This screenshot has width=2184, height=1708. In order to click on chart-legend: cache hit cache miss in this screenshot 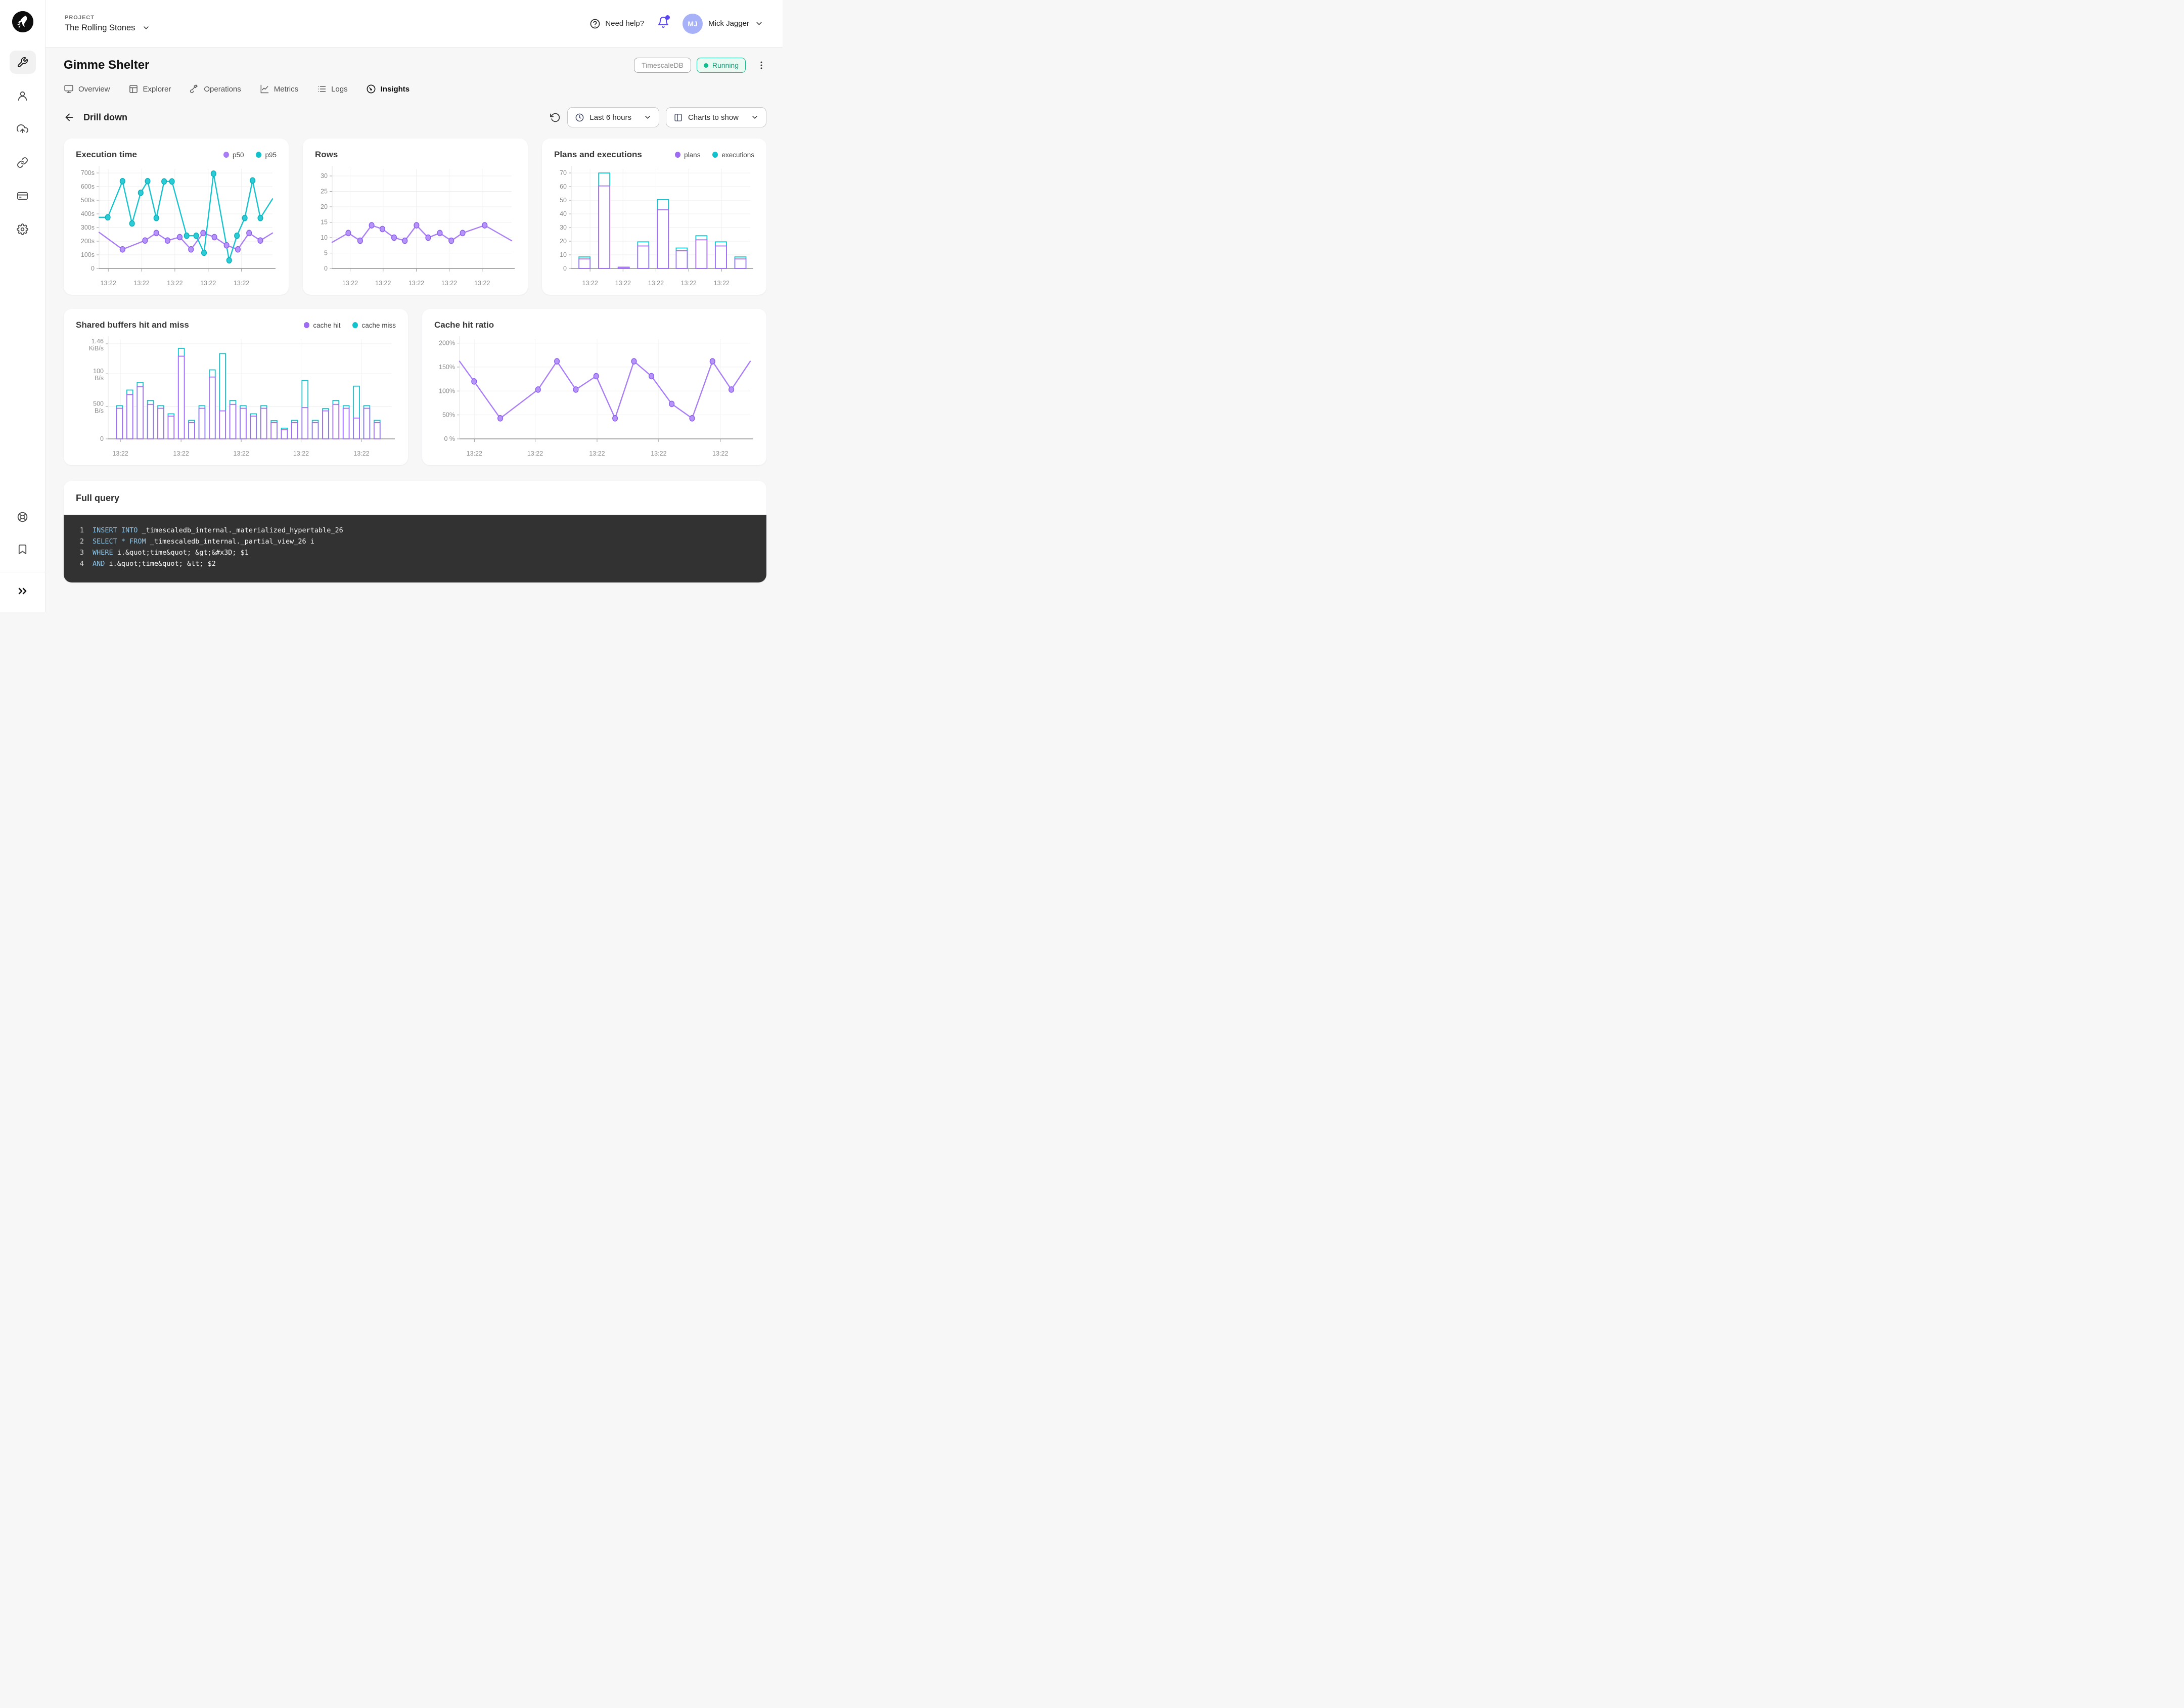, I will do `click(350, 326)`.